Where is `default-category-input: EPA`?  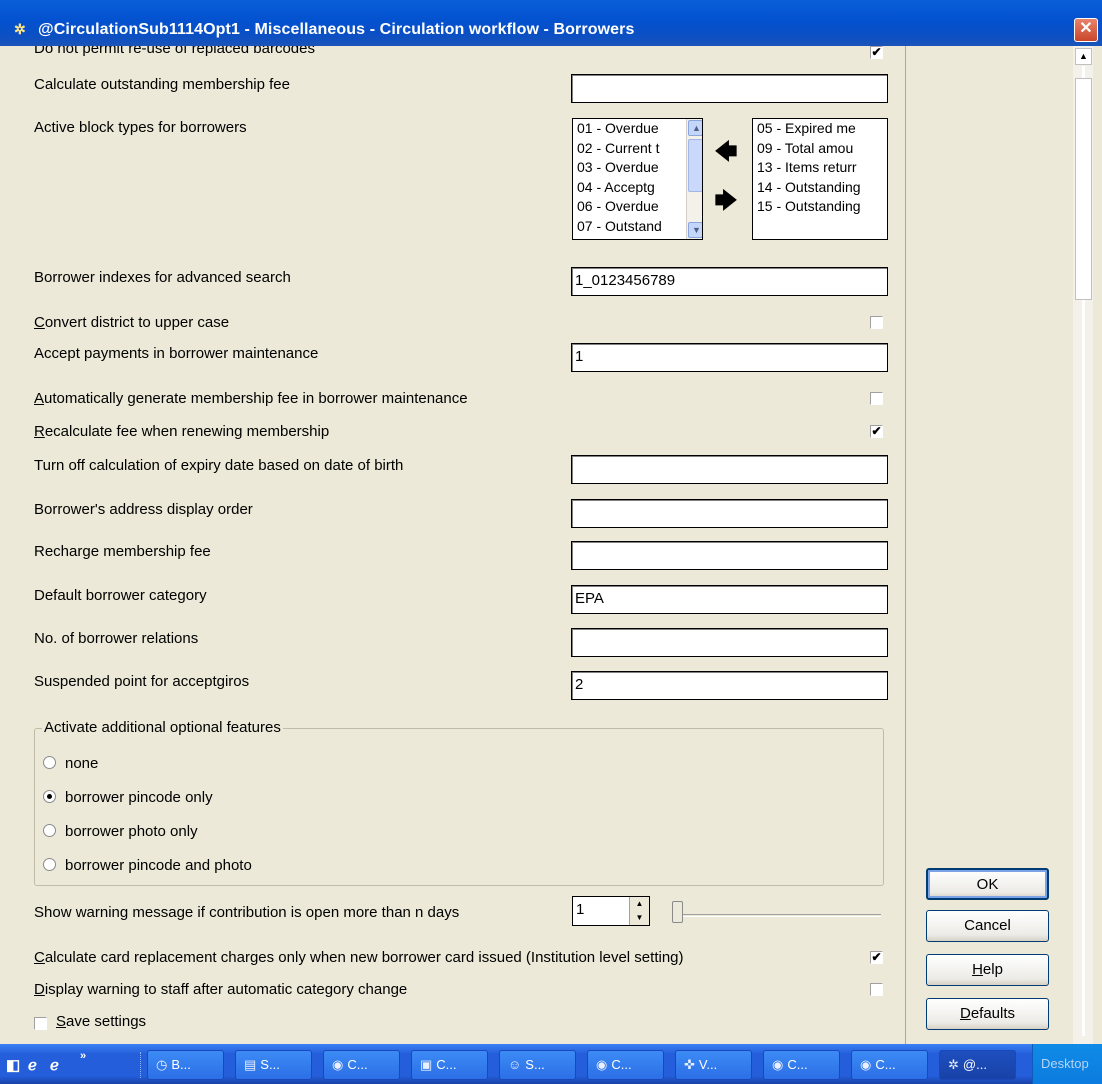 default-category-input: EPA is located at coordinates (729, 599).